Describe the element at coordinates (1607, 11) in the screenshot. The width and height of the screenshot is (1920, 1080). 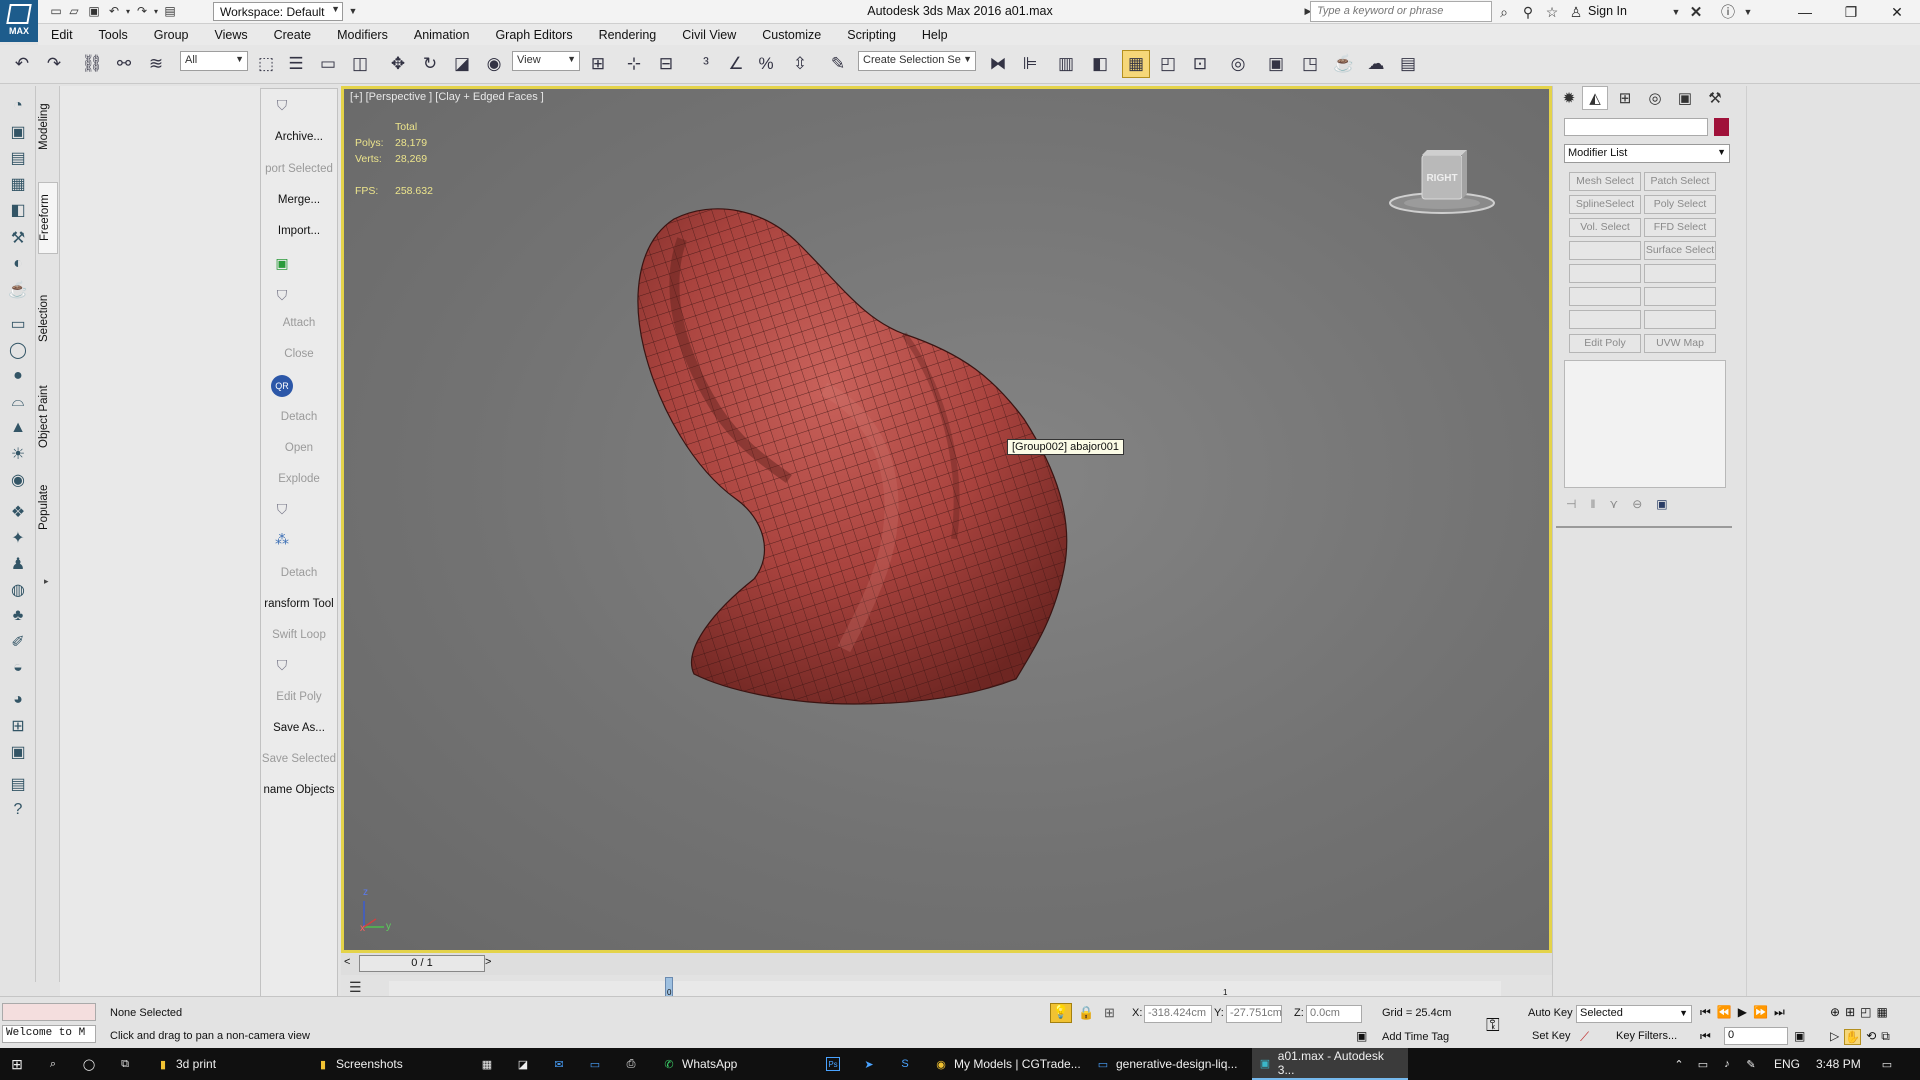
I see `sign-in-button: Sign In` at that location.